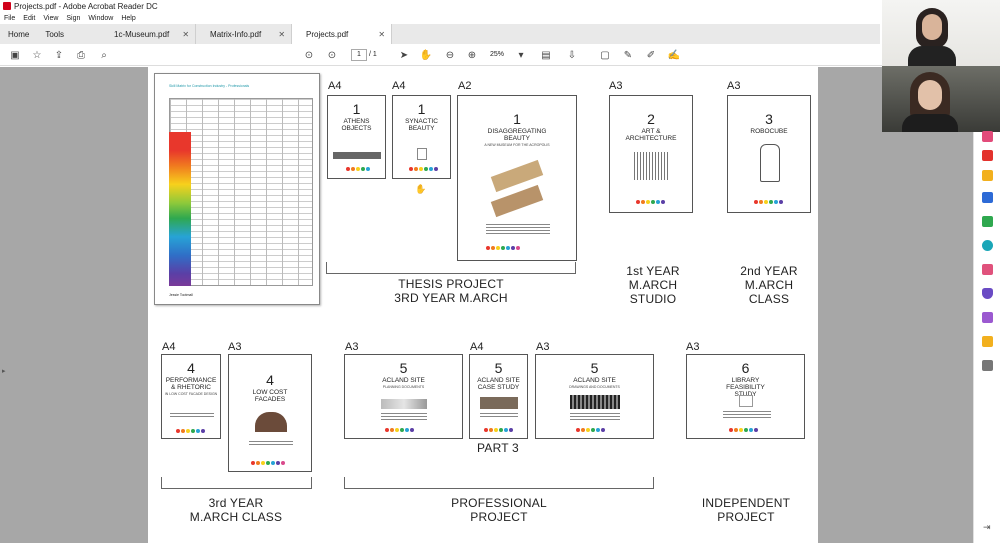 This screenshot has width=1000, height=543. Describe the element at coordinates (987, 155) in the screenshot. I see `create-pdf-icon` at that location.